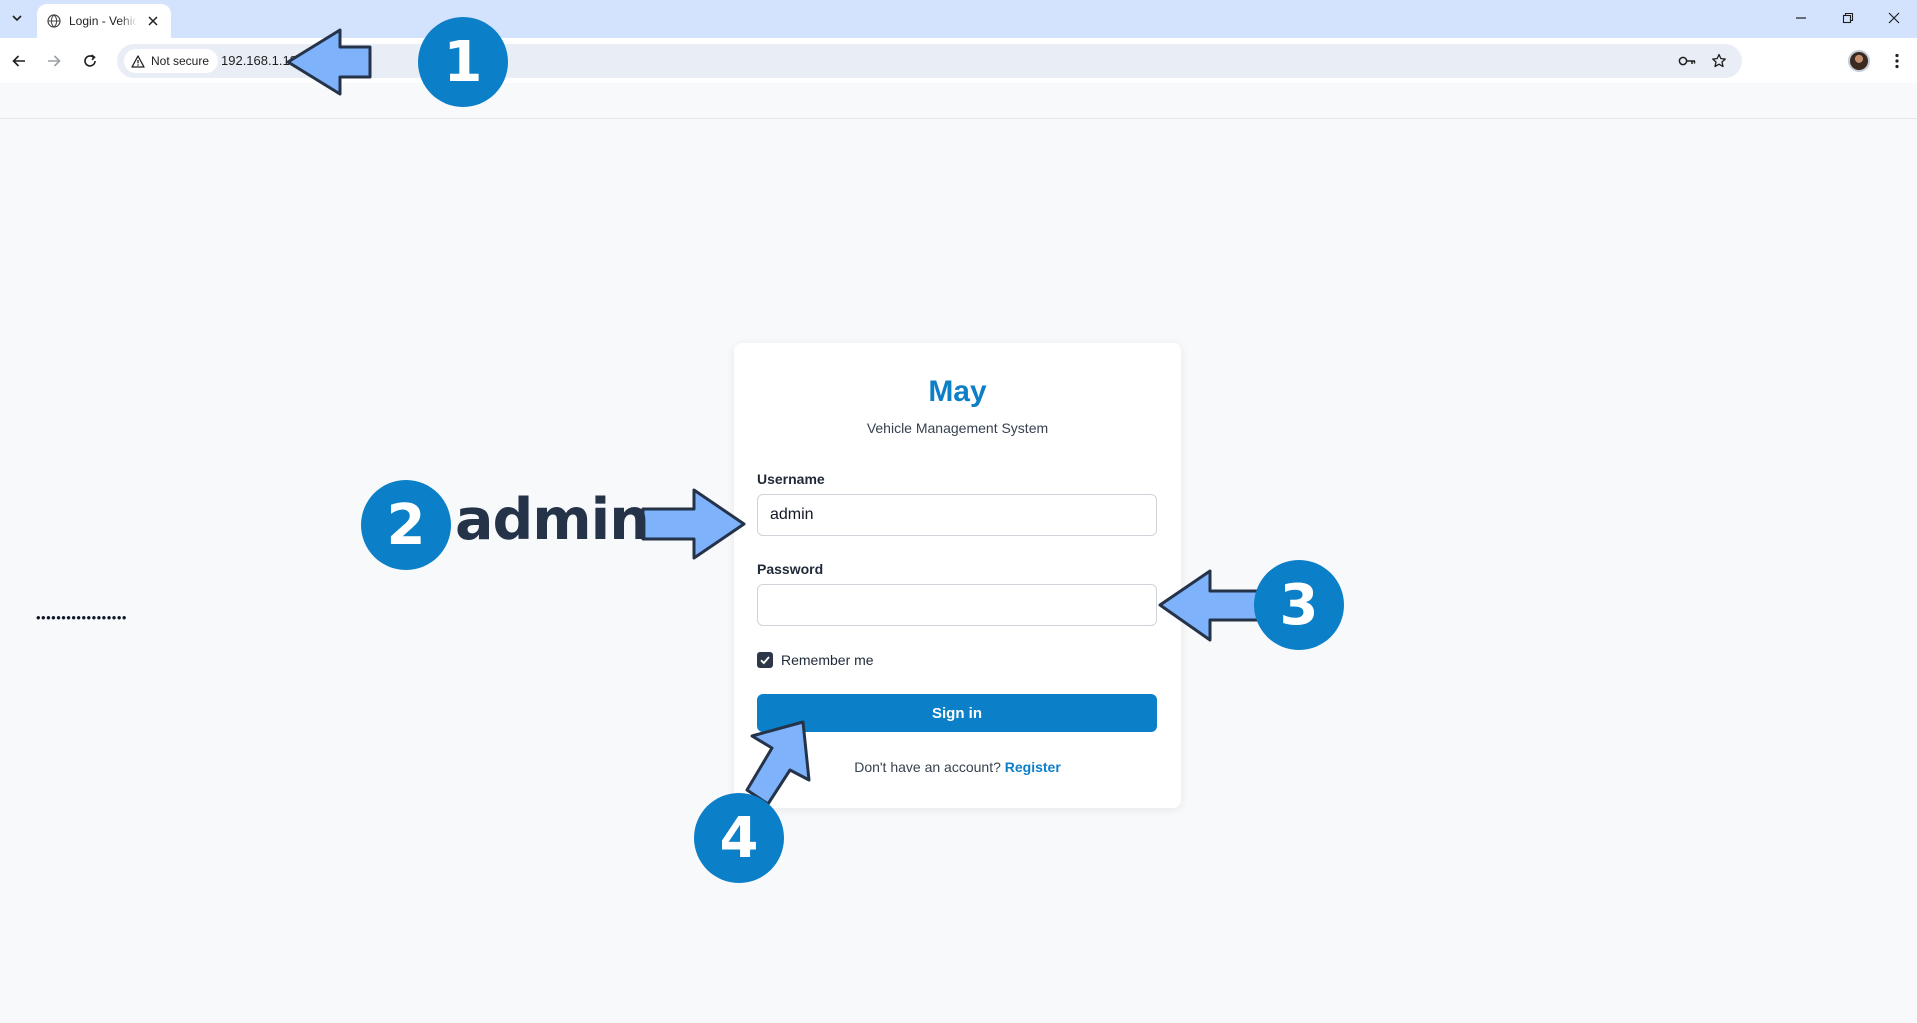 The width and height of the screenshot is (1917, 1023). What do you see at coordinates (929, 61) in the screenshot?
I see `address-bar: Not secure 192.168.1.18:5050` at bounding box center [929, 61].